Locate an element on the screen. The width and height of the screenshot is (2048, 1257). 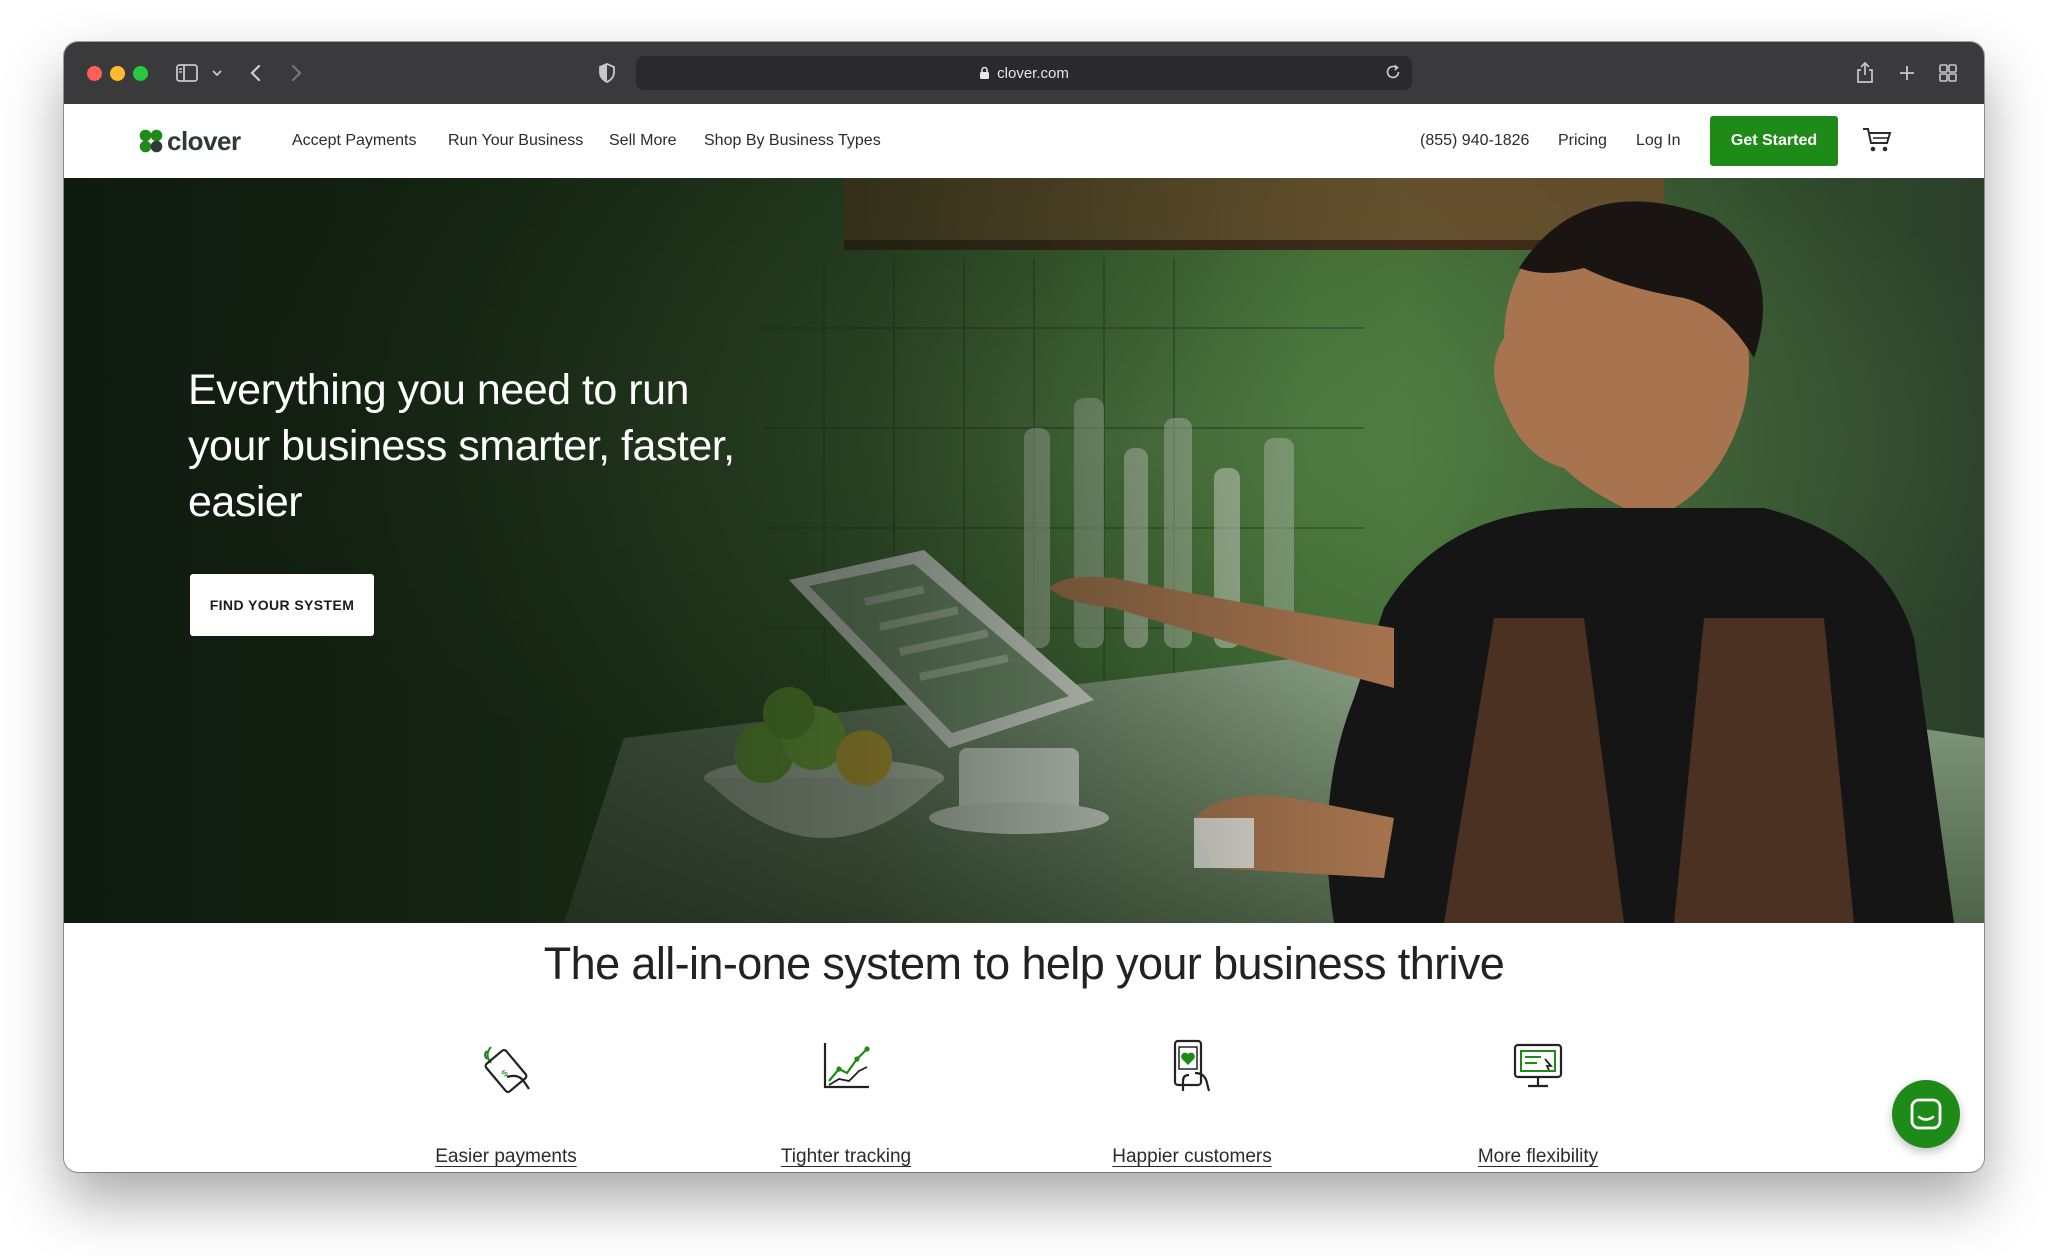
feature-happier-customers: Happier customers is located at coordinates (1192, 1103).